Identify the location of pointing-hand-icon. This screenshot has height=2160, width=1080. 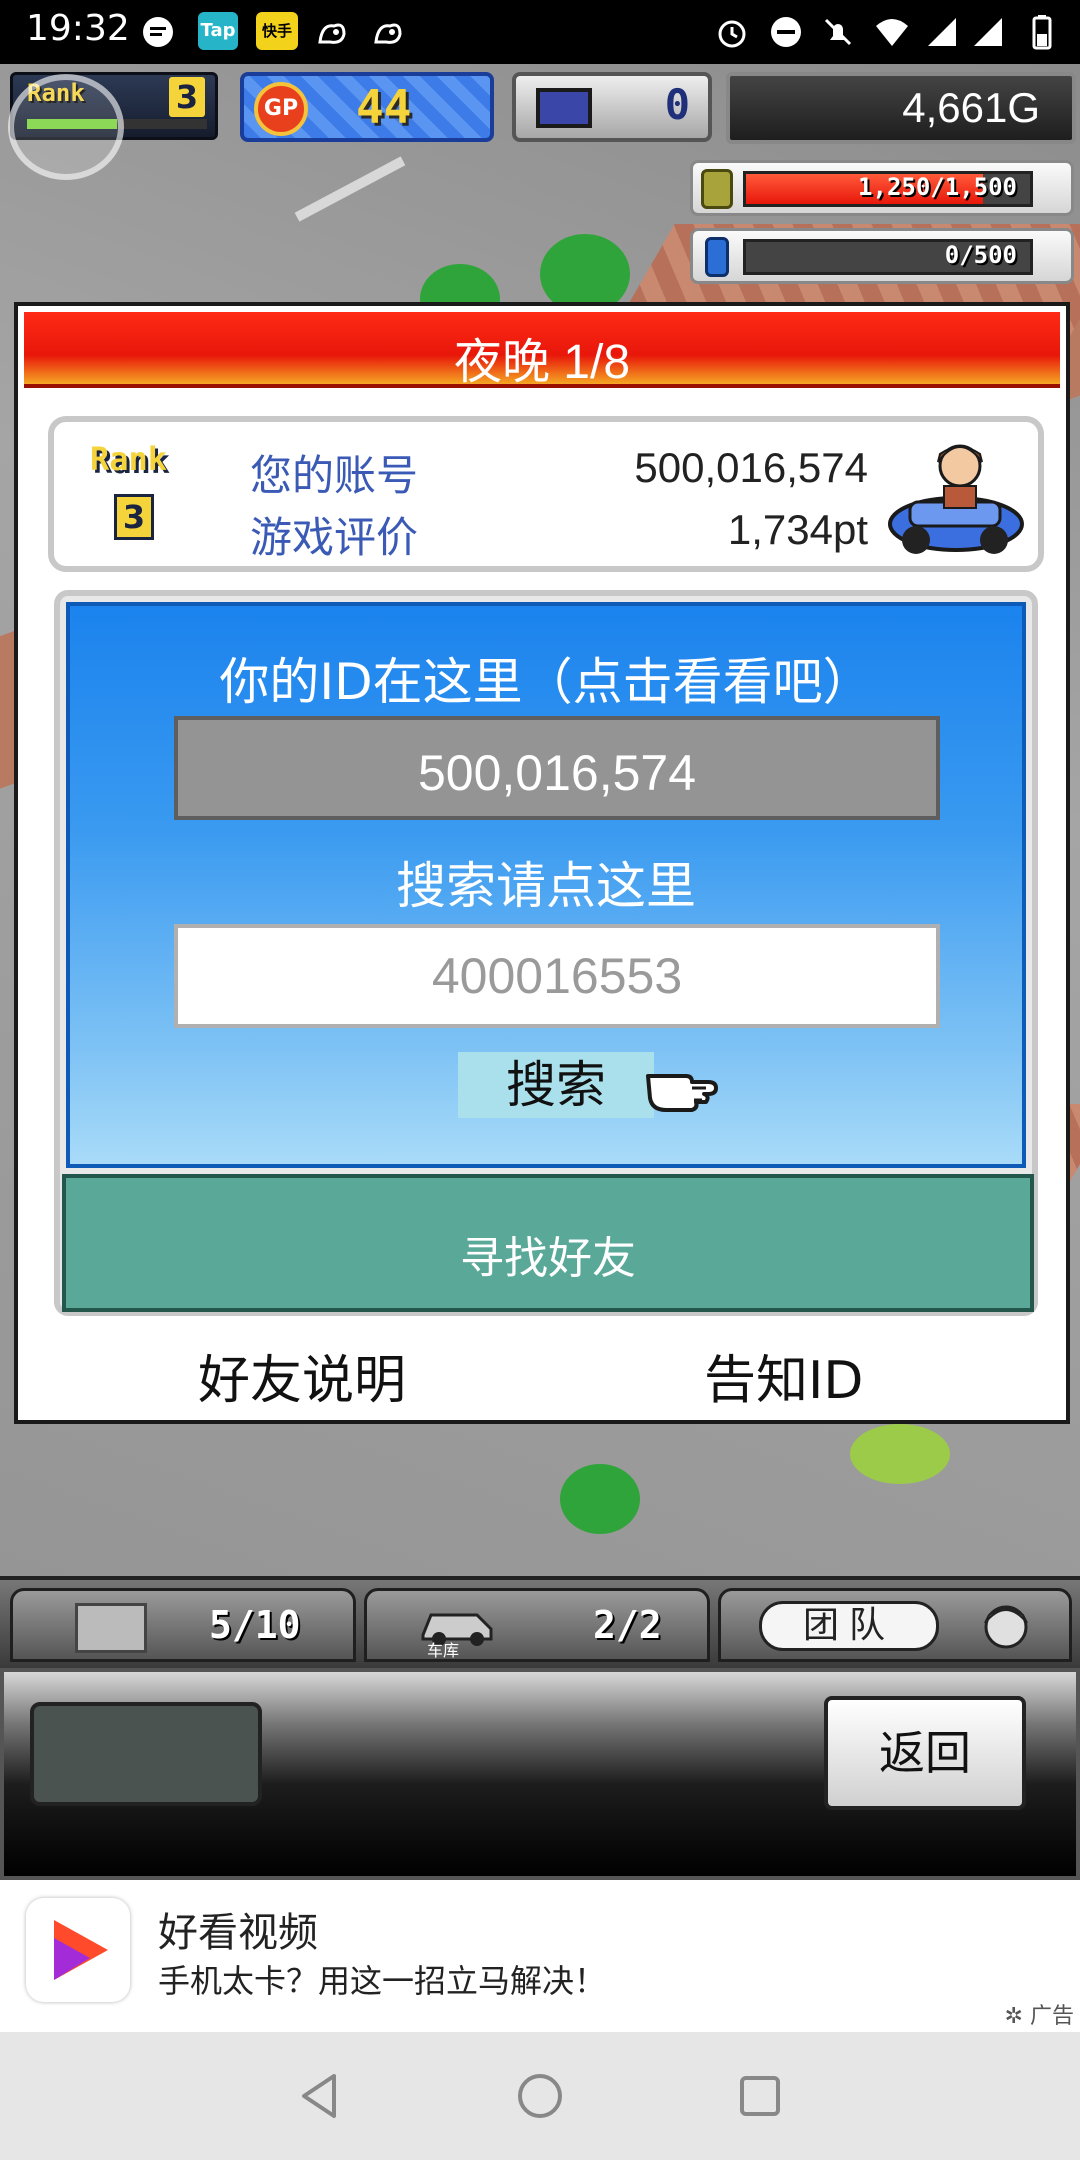
(682, 1093).